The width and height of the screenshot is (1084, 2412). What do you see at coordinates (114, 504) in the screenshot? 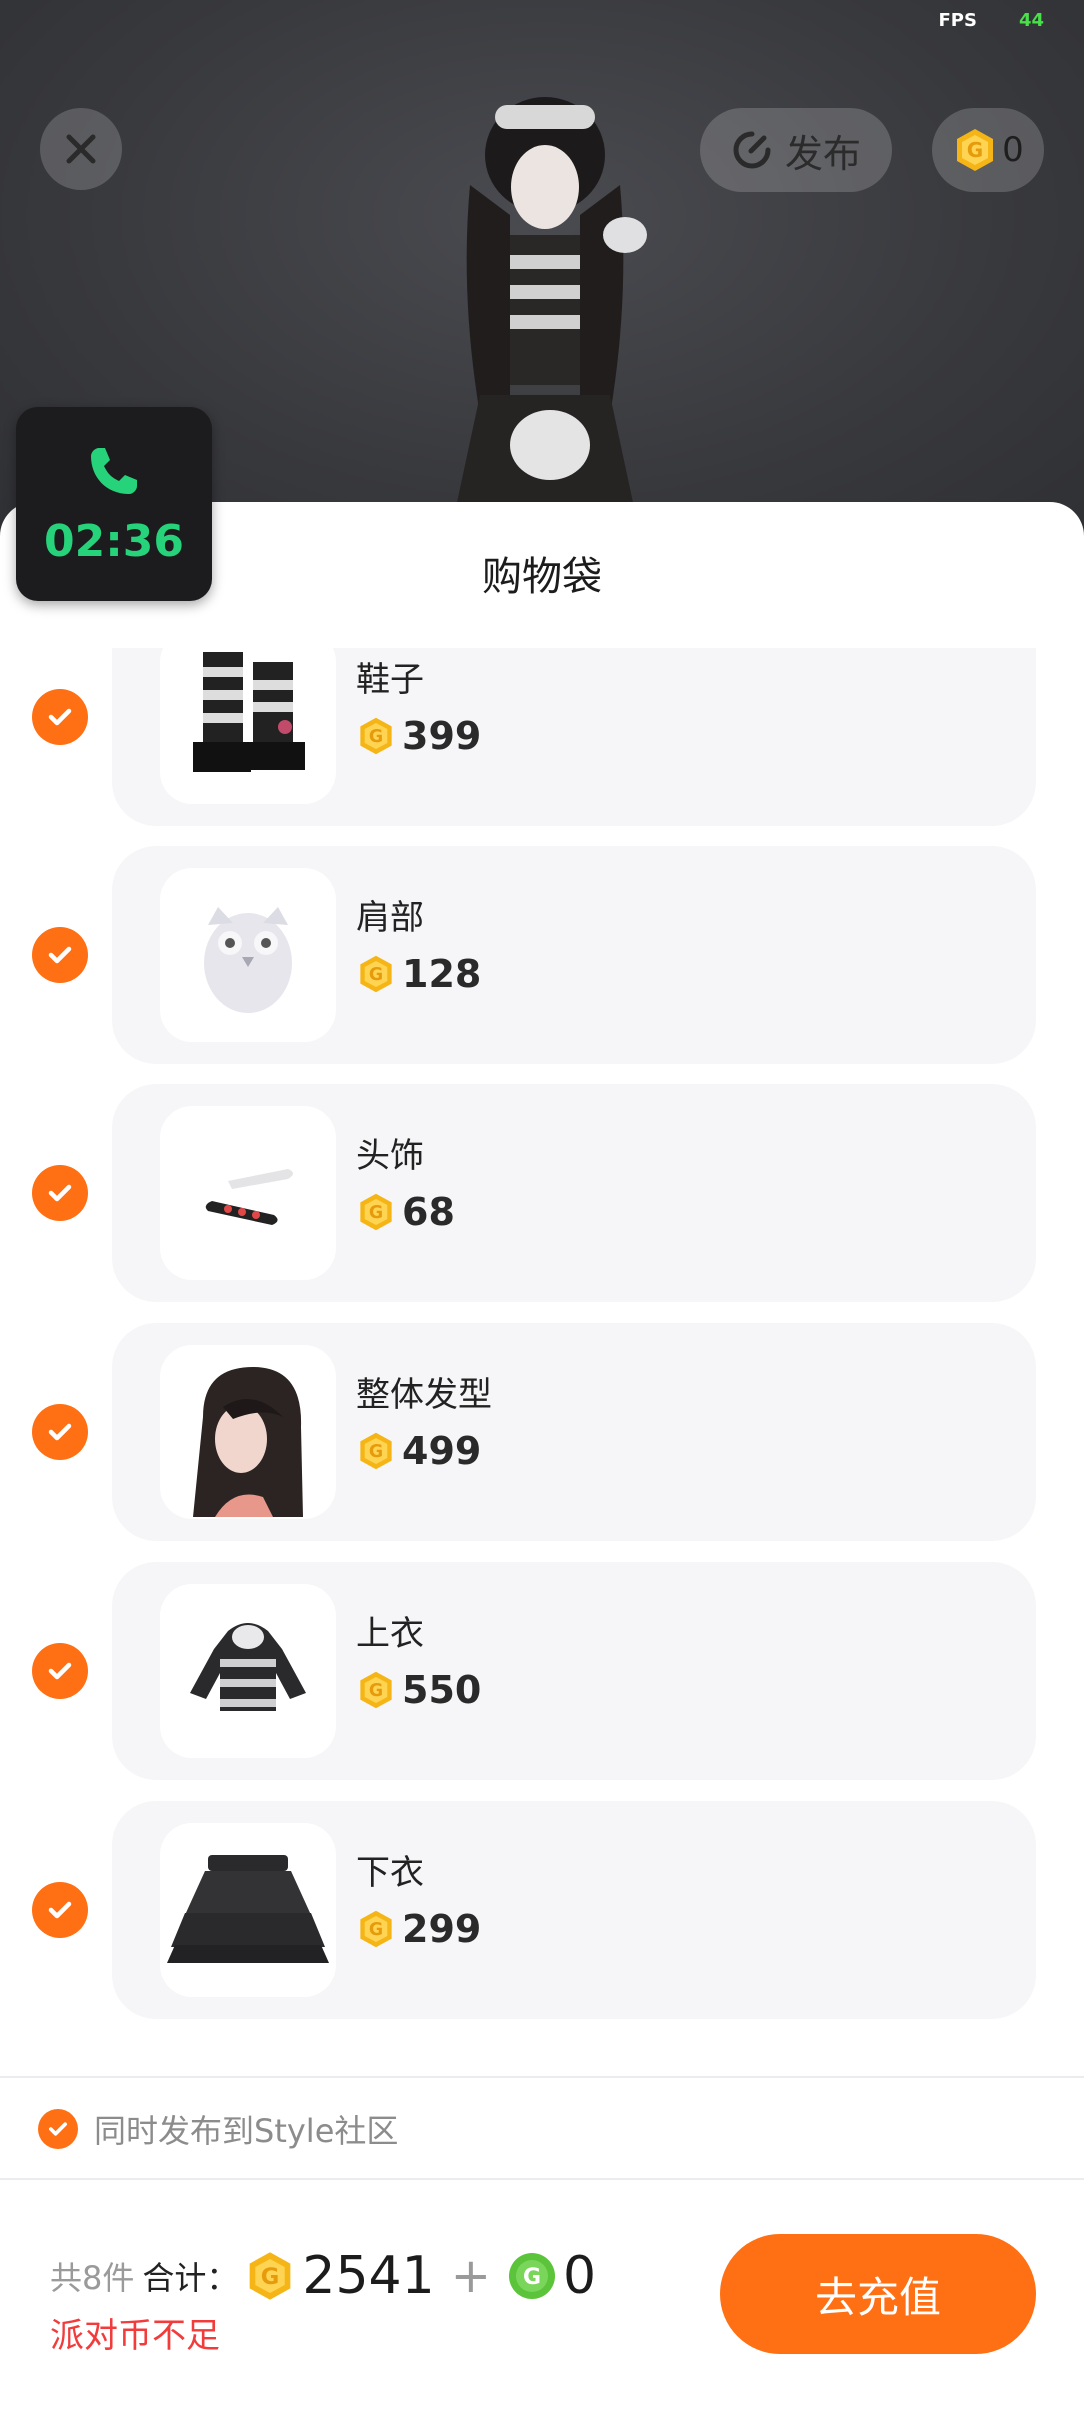
I see `call-widget: 02:36` at bounding box center [114, 504].